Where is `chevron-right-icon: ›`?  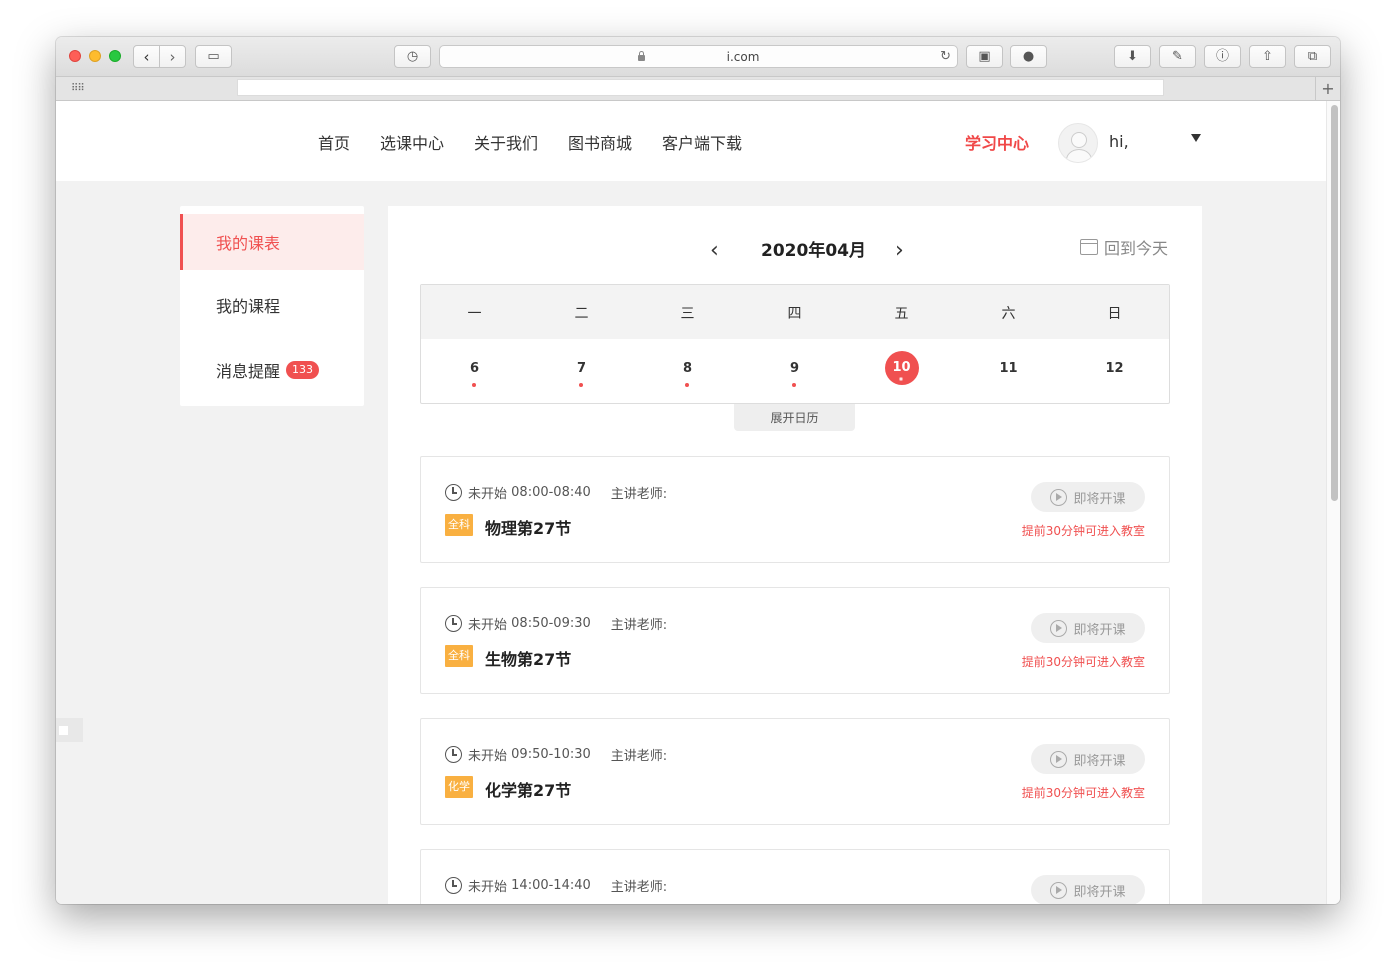
chevron-right-icon: › is located at coordinates (899, 251).